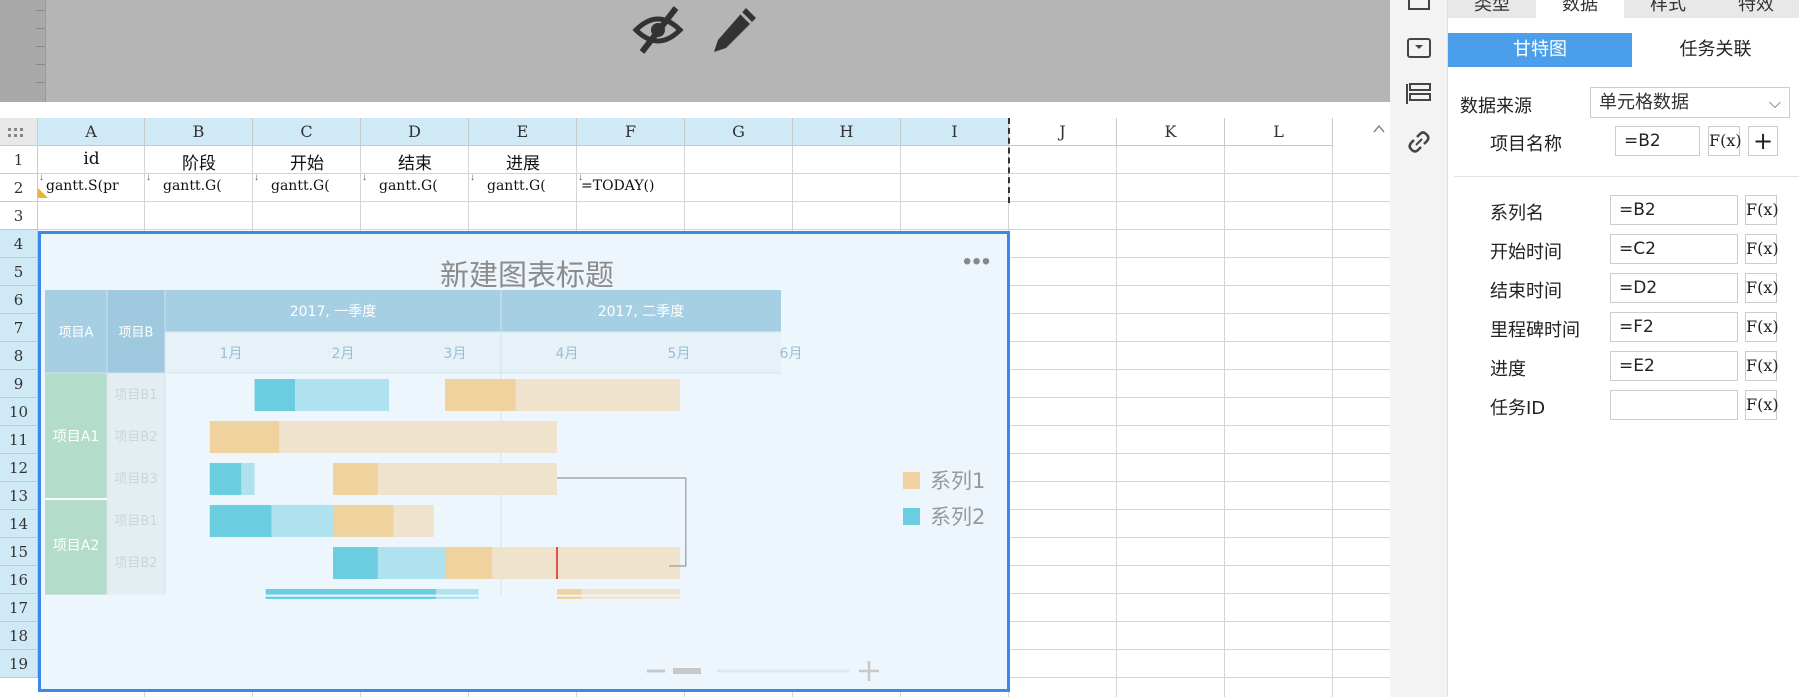 The width and height of the screenshot is (1799, 697). Describe the element at coordinates (91, 186) in the screenshot. I see `cell-A2: gantt.S(pr` at that location.